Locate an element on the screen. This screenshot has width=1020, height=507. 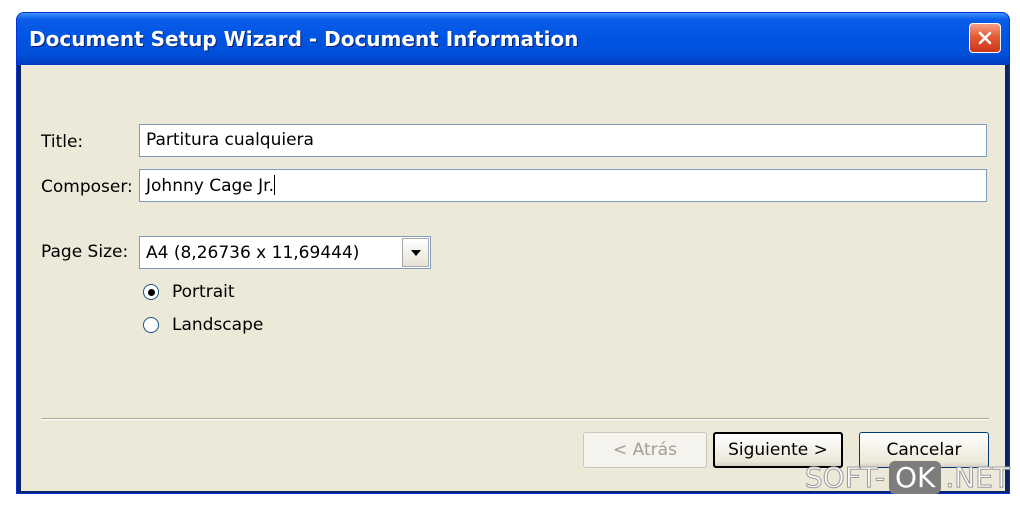
text-caret is located at coordinates (274, 185).